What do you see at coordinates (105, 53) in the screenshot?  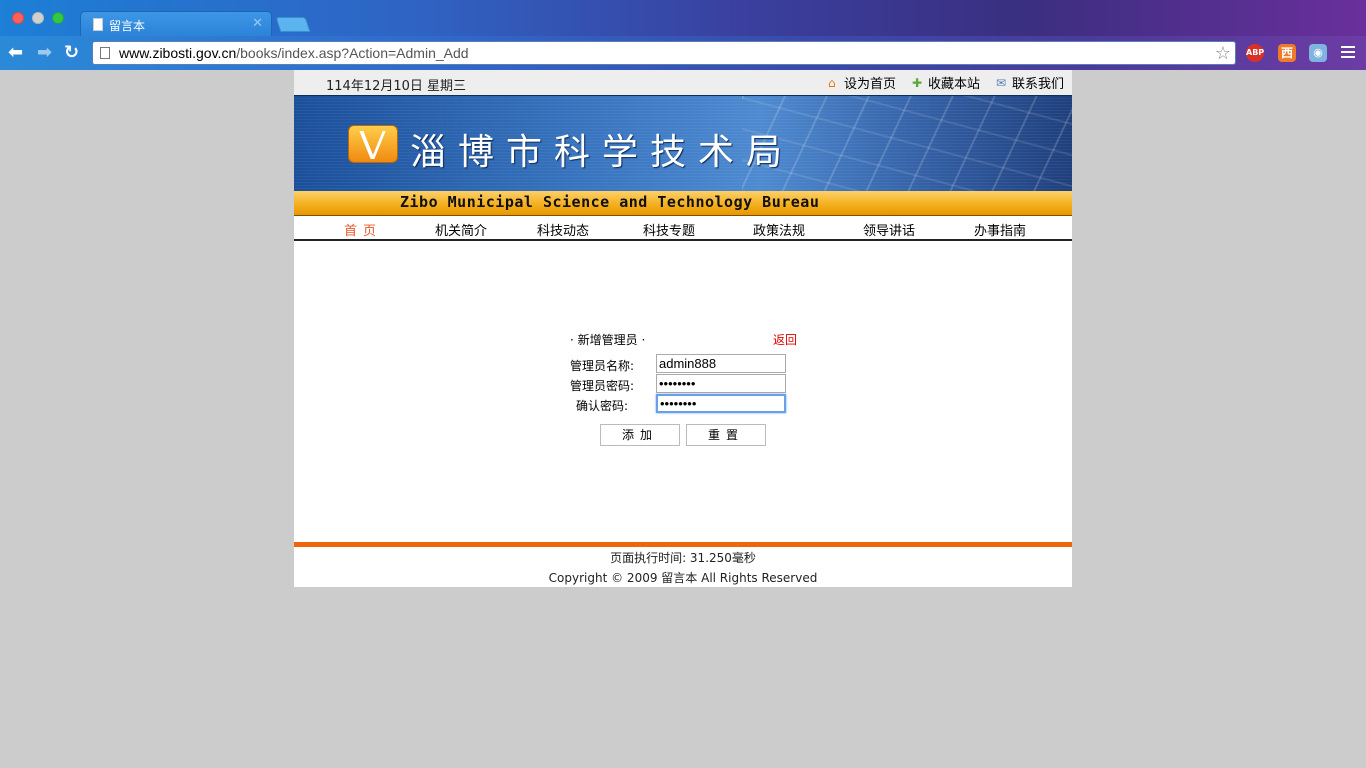 I see `page-icon` at bounding box center [105, 53].